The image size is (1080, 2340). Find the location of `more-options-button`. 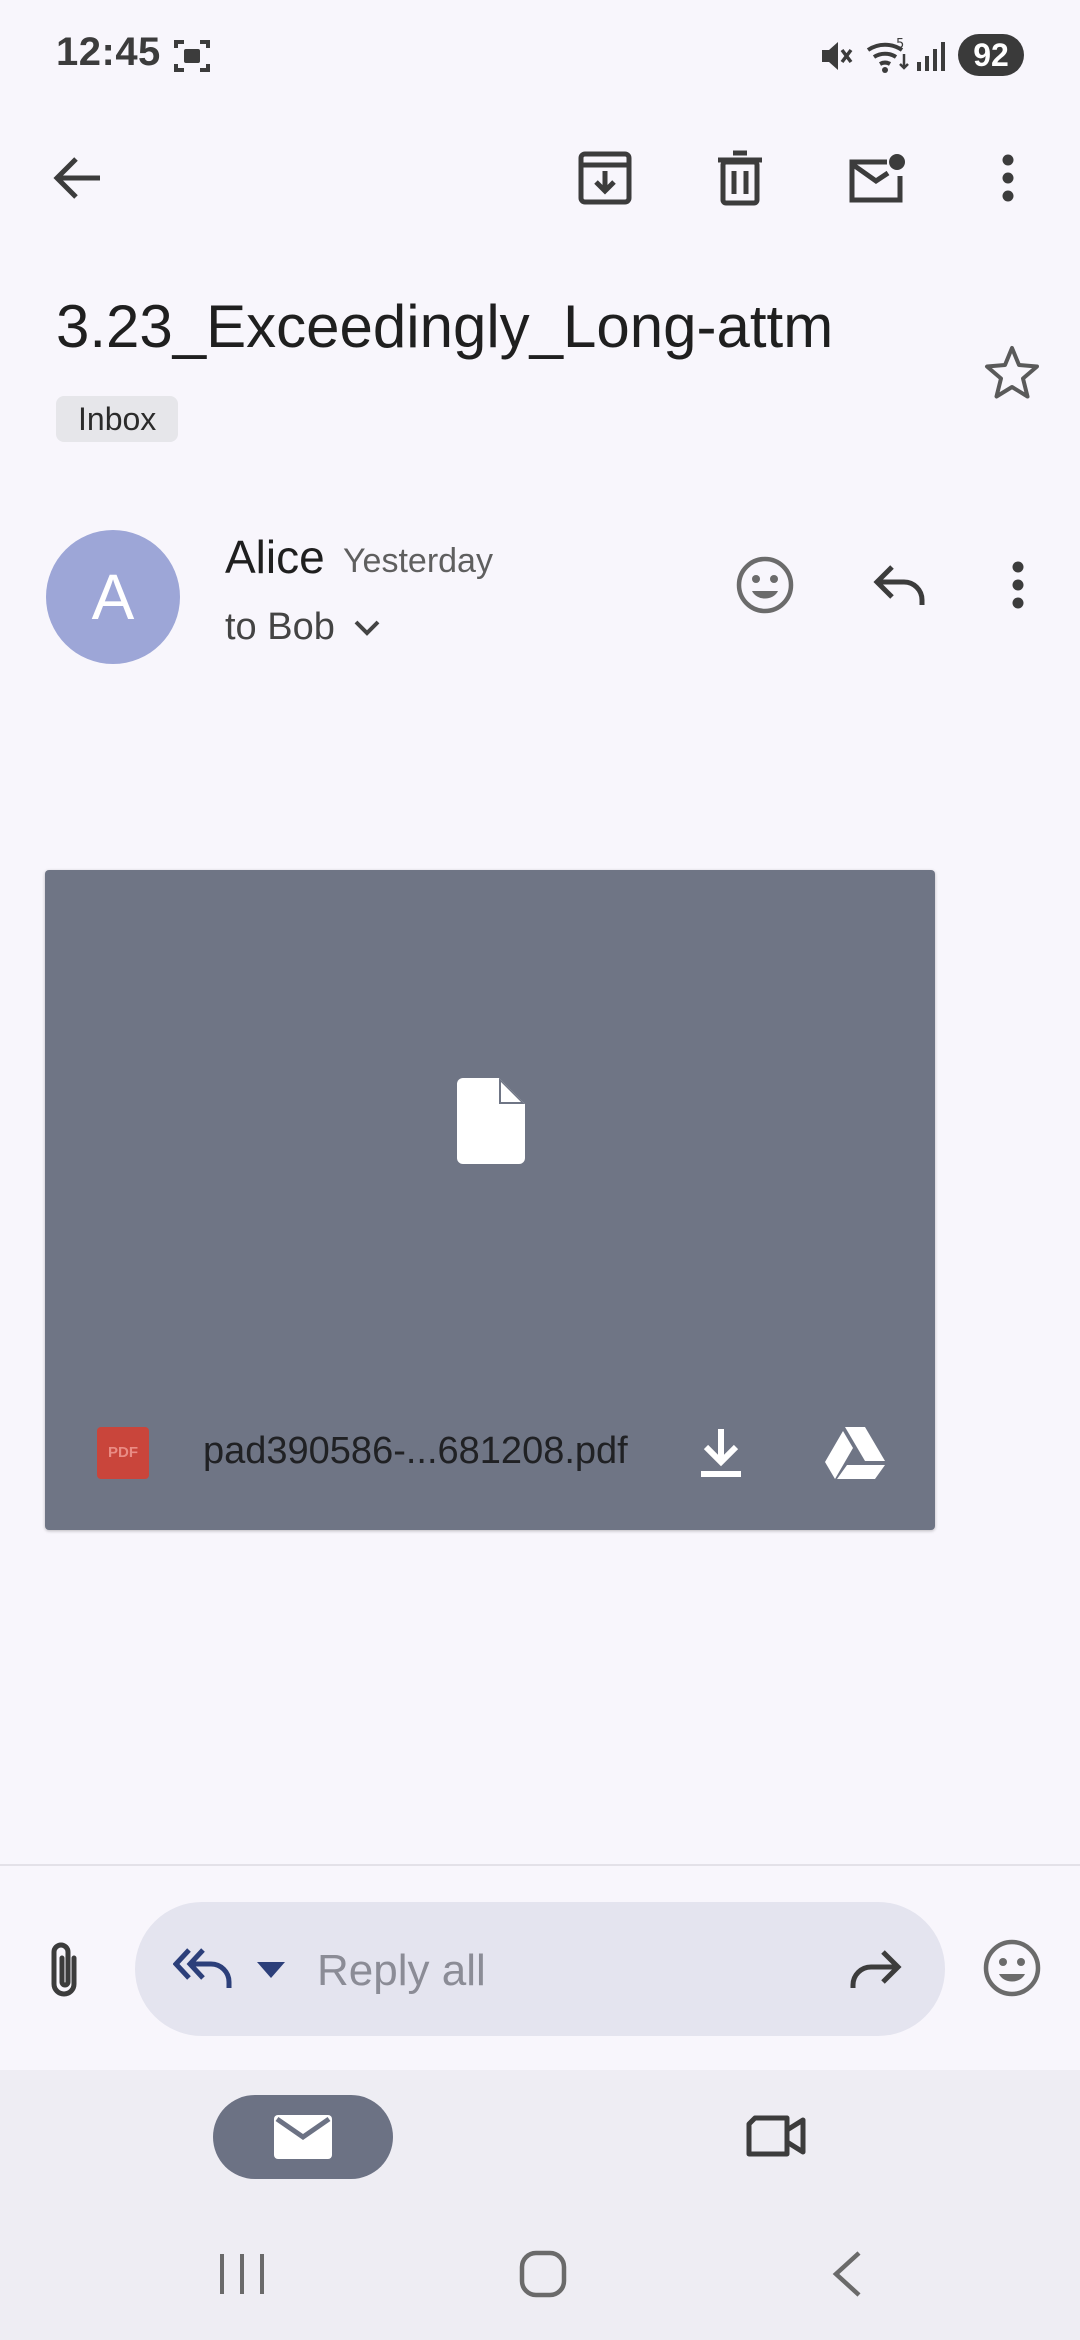

more-options-button is located at coordinates (1008, 178).